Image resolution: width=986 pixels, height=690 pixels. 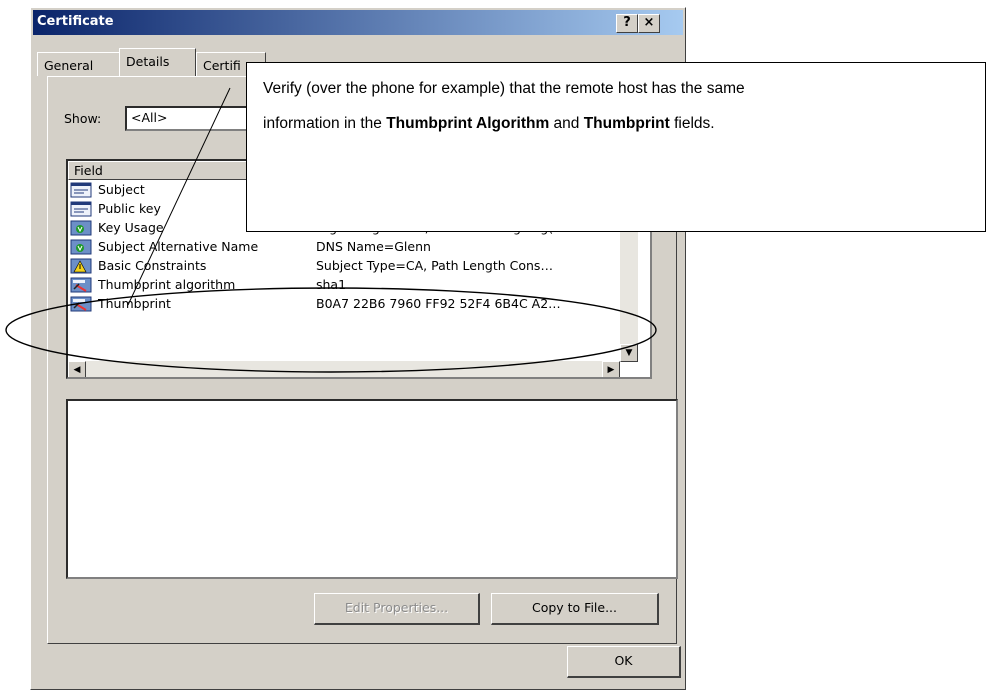 What do you see at coordinates (69, 65) in the screenshot?
I see `tab-general-label: General` at bounding box center [69, 65].